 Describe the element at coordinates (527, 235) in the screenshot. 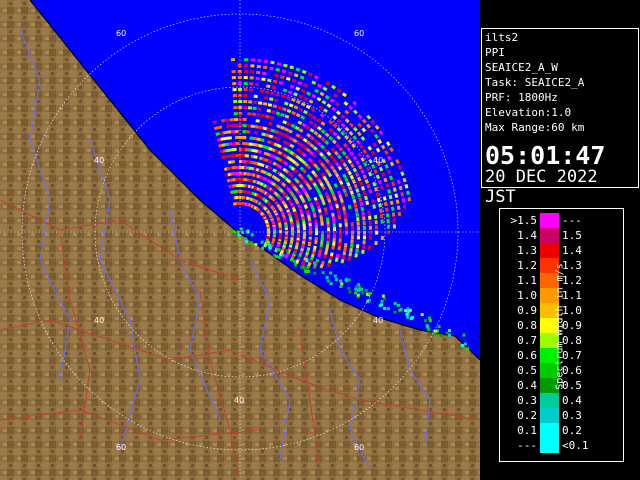

I see `legend-lower-value: 1.4` at that location.